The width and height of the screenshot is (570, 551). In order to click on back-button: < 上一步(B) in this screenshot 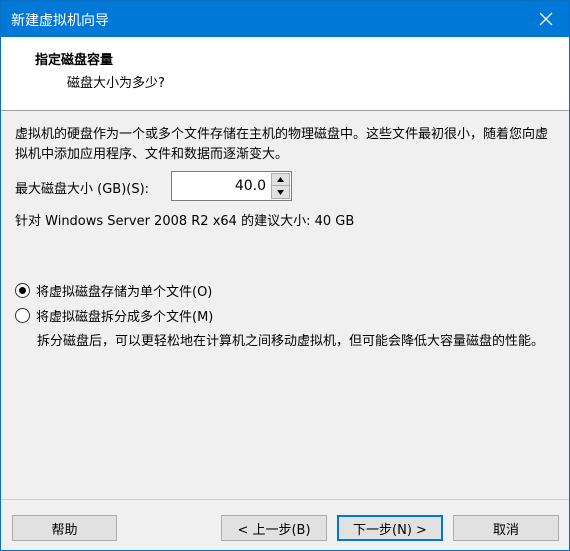, I will do `click(274, 528)`.